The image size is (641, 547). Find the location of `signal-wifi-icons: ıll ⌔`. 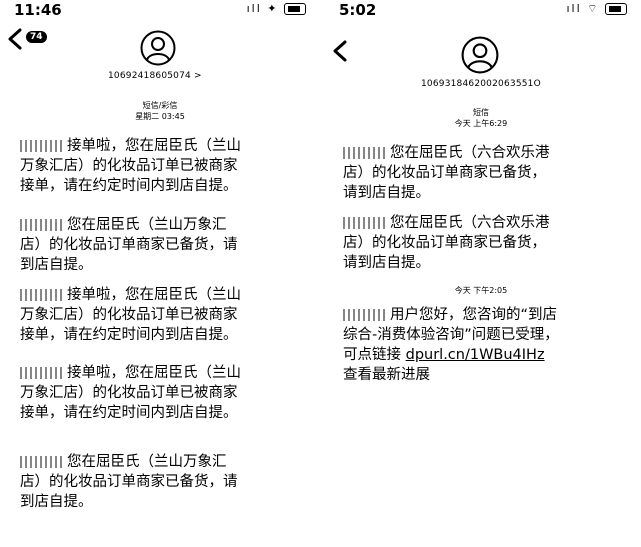

signal-wifi-icons: ıll ⌔ is located at coordinates (583, 8).